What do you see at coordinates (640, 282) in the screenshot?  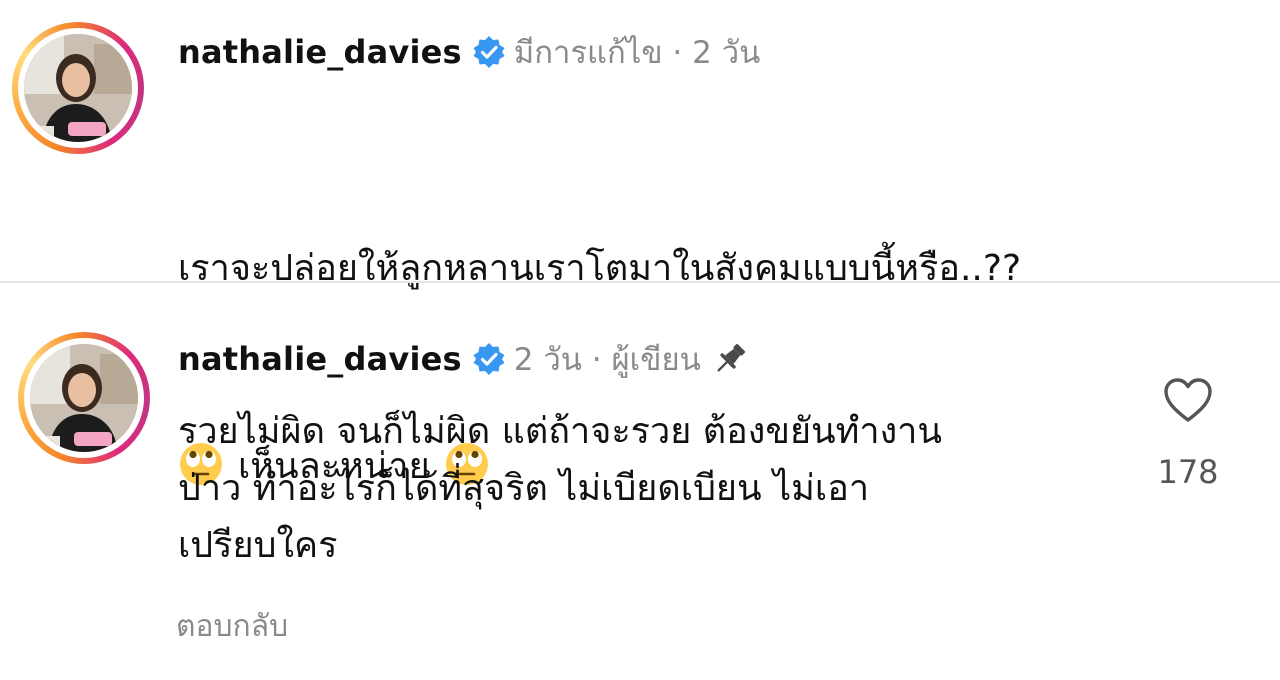 I see `divider` at bounding box center [640, 282].